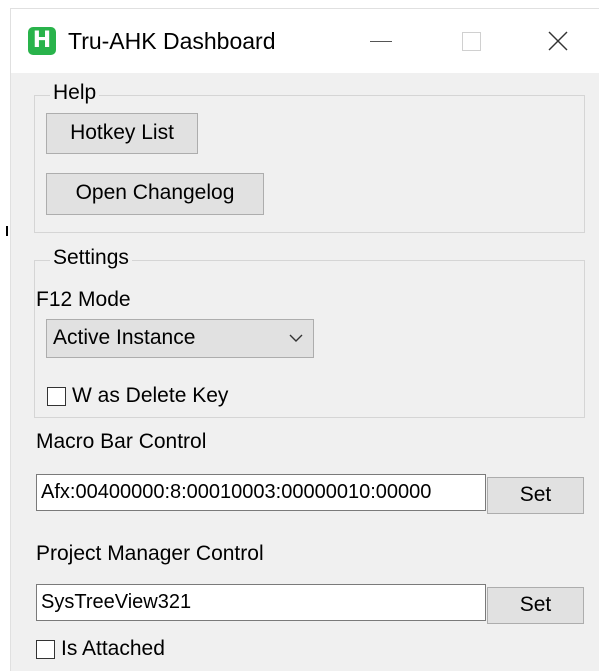 This screenshot has width=599, height=671. What do you see at coordinates (124, 337) in the screenshot?
I see `f12-mode-selected-value: Active Instance` at bounding box center [124, 337].